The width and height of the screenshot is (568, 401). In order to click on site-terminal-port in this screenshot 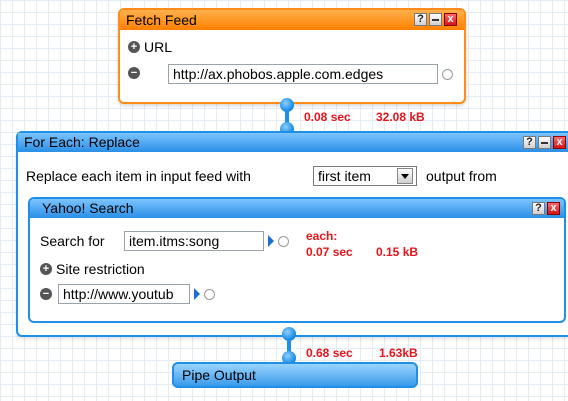, I will do `click(209, 294)`.